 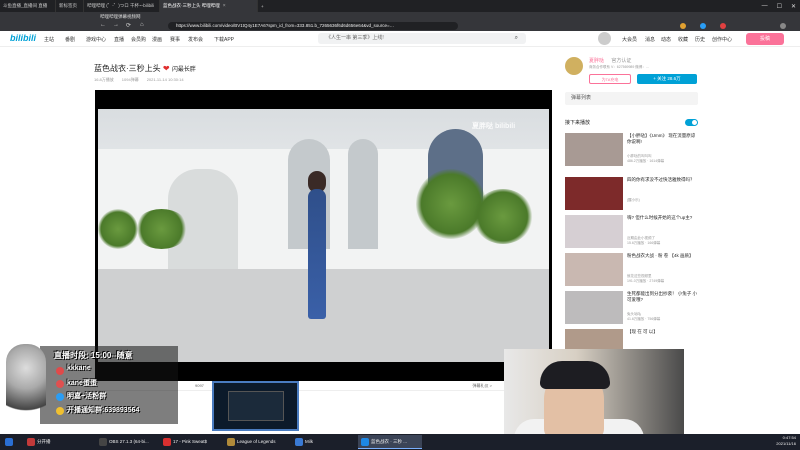 What do you see at coordinates (26, 384) in the screenshot?
I see `astronaut-mascot` at bounding box center [26, 384].